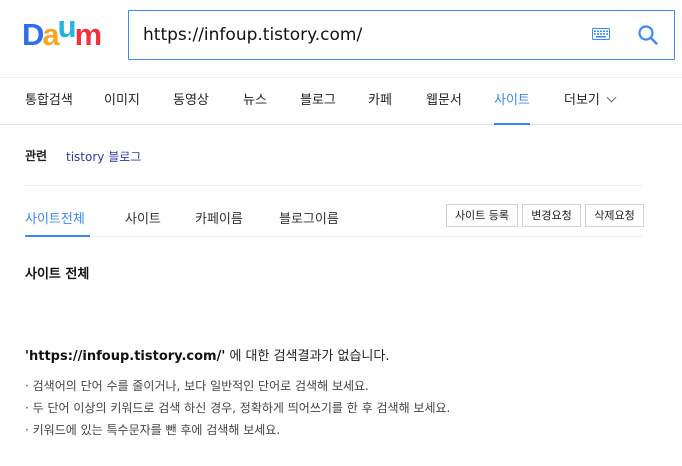  I want to click on tab-all: 통합검색, so click(49, 101).